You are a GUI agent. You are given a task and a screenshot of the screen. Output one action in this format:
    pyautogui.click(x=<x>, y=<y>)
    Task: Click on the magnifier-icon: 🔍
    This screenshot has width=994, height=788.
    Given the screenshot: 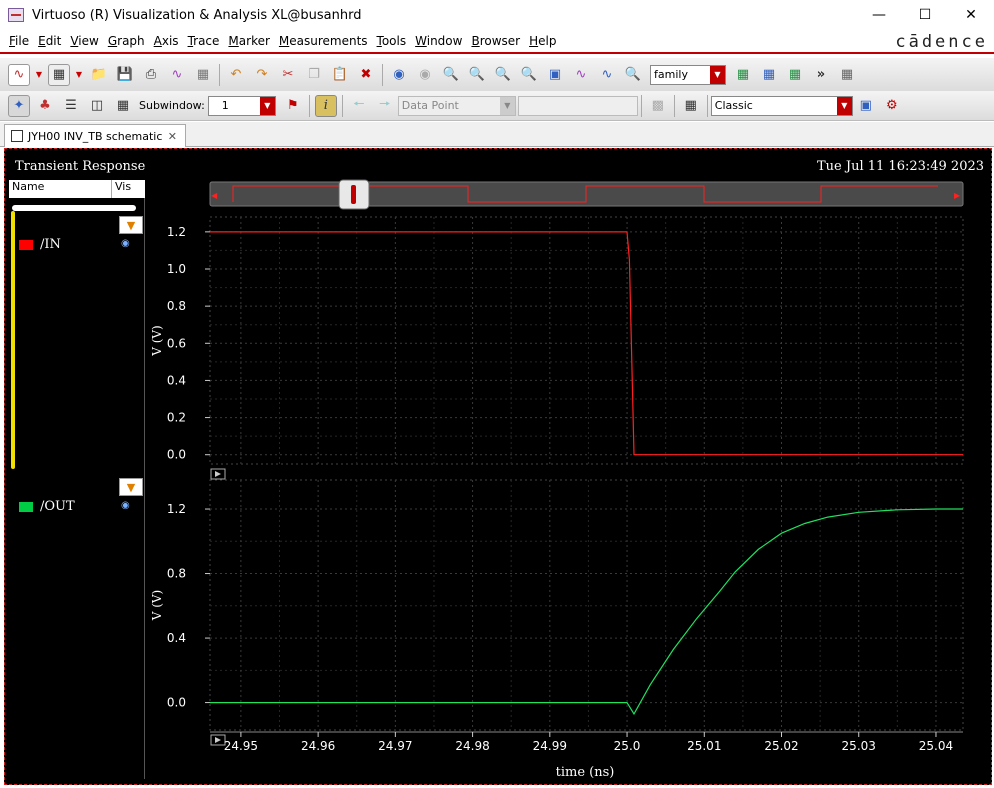 What is the action you would take?
    pyautogui.click(x=633, y=75)
    